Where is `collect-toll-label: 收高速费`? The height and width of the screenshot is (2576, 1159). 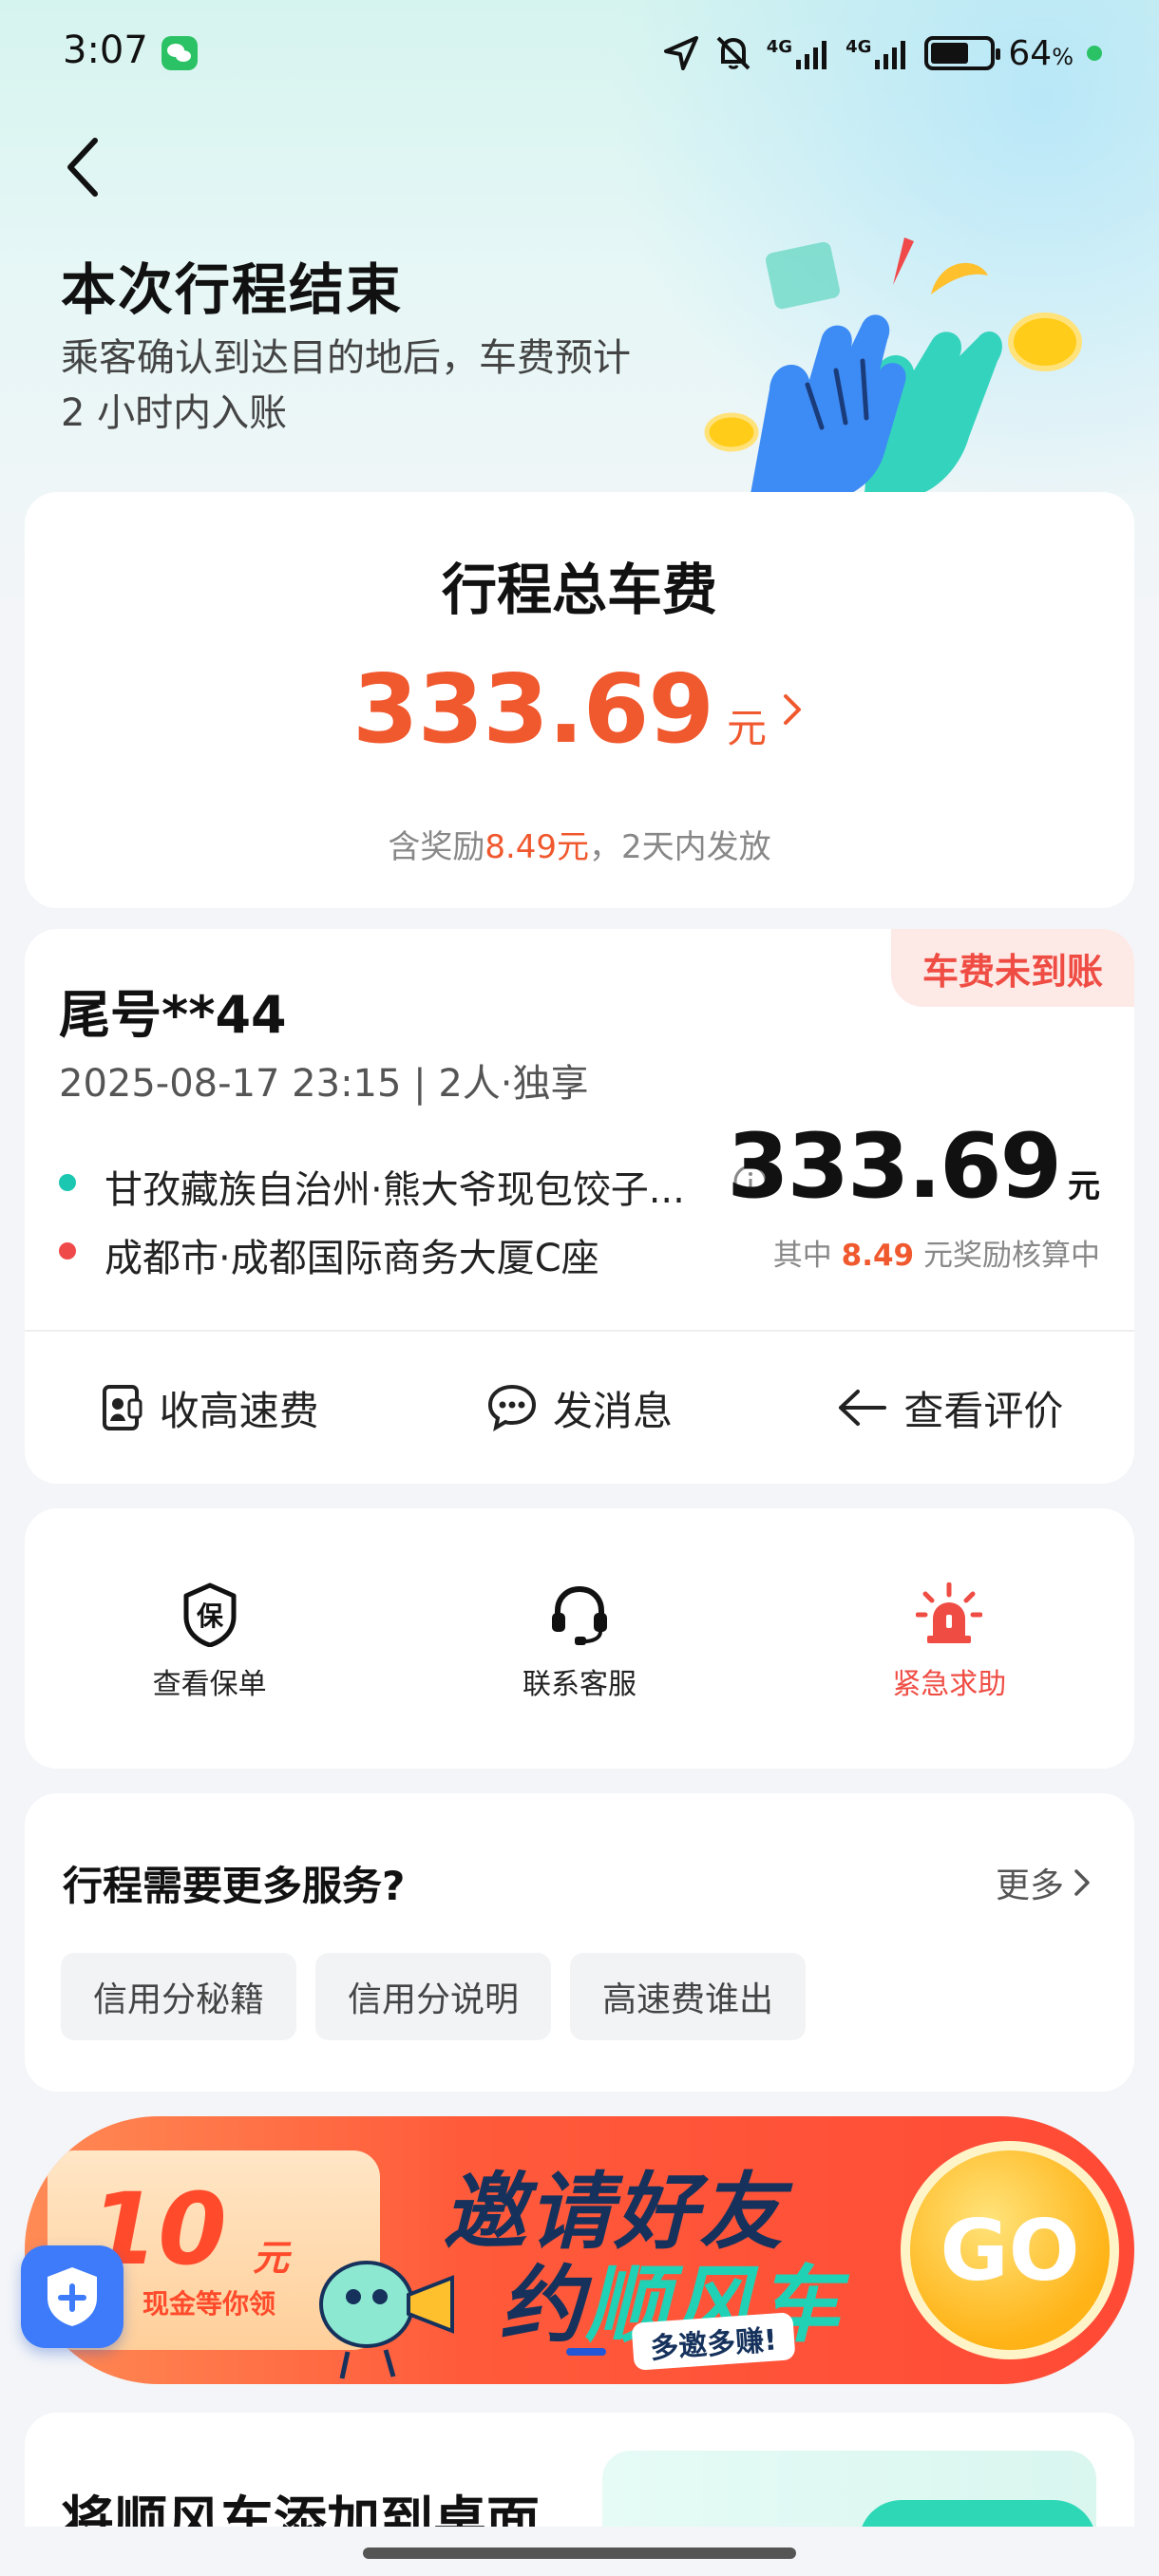
collect-toll-label: 收高速费 is located at coordinates (239, 1410).